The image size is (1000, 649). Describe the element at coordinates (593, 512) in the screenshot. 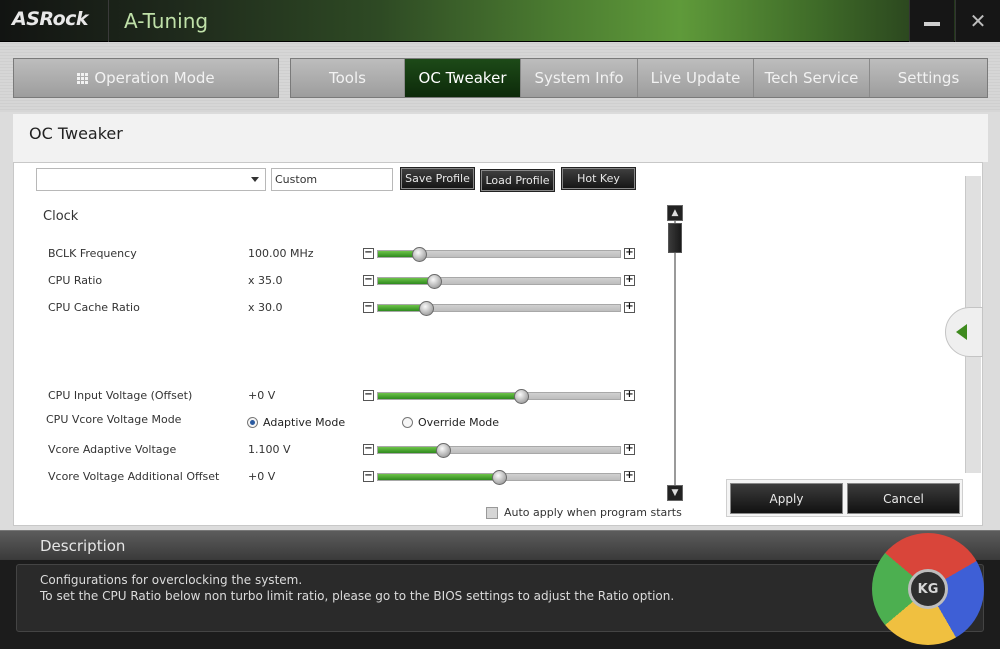

I see `auto-apply-label: Auto apply when program starts` at that location.